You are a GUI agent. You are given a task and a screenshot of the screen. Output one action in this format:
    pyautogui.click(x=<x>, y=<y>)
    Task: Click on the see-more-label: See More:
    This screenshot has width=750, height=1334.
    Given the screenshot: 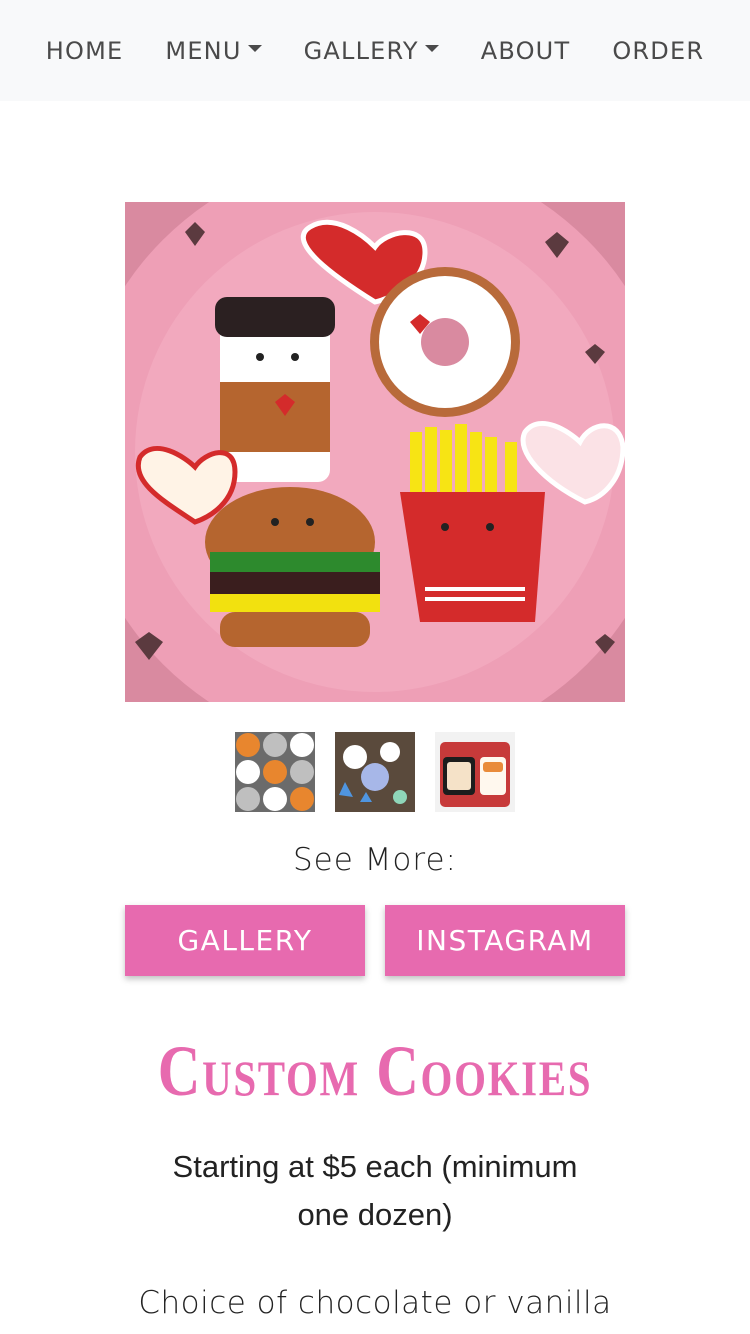 What is the action you would take?
    pyautogui.click(x=375, y=860)
    